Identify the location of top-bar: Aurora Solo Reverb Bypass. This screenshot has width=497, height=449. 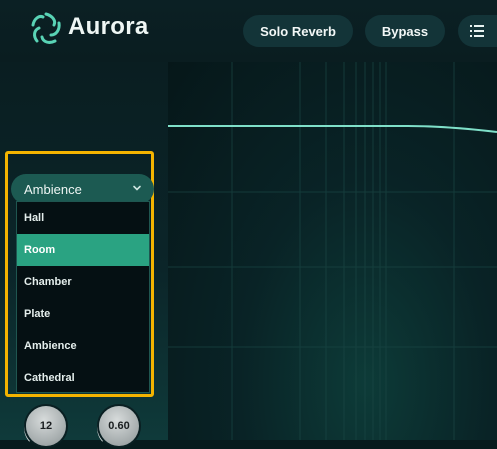
(248, 31).